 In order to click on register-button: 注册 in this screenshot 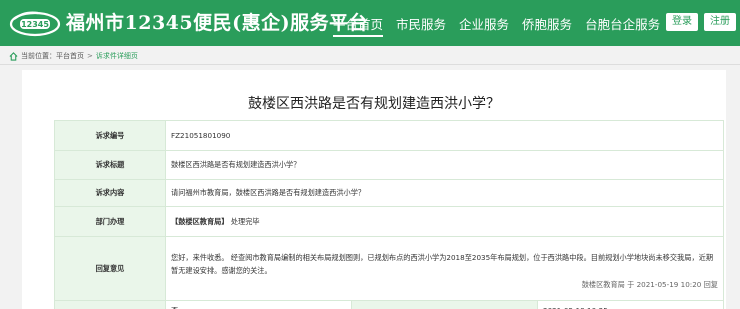, I will do `click(720, 22)`.